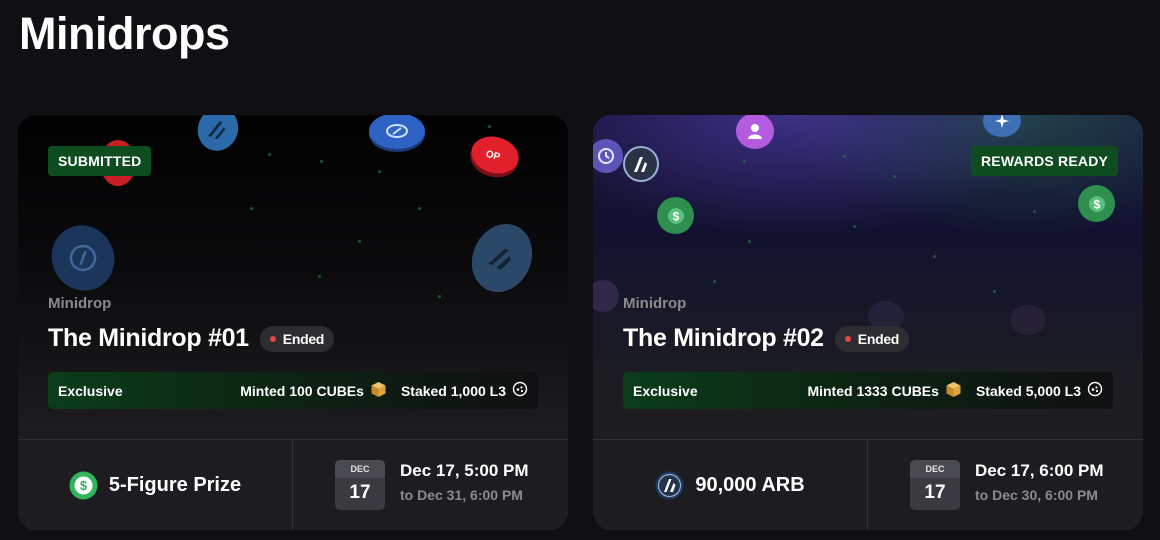 This screenshot has width=1160, height=540. What do you see at coordinates (148, 338) in the screenshot?
I see `card-title-text: The Minidrop #01` at bounding box center [148, 338].